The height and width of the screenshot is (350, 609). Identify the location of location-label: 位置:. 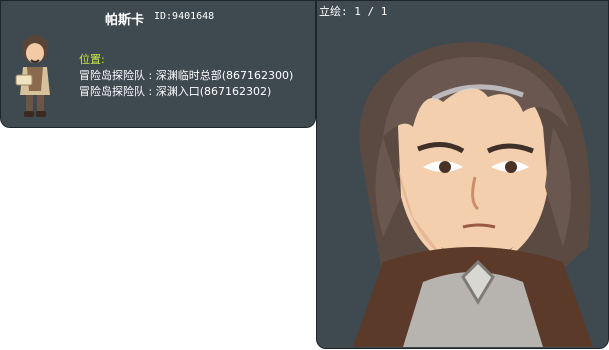
(92, 59).